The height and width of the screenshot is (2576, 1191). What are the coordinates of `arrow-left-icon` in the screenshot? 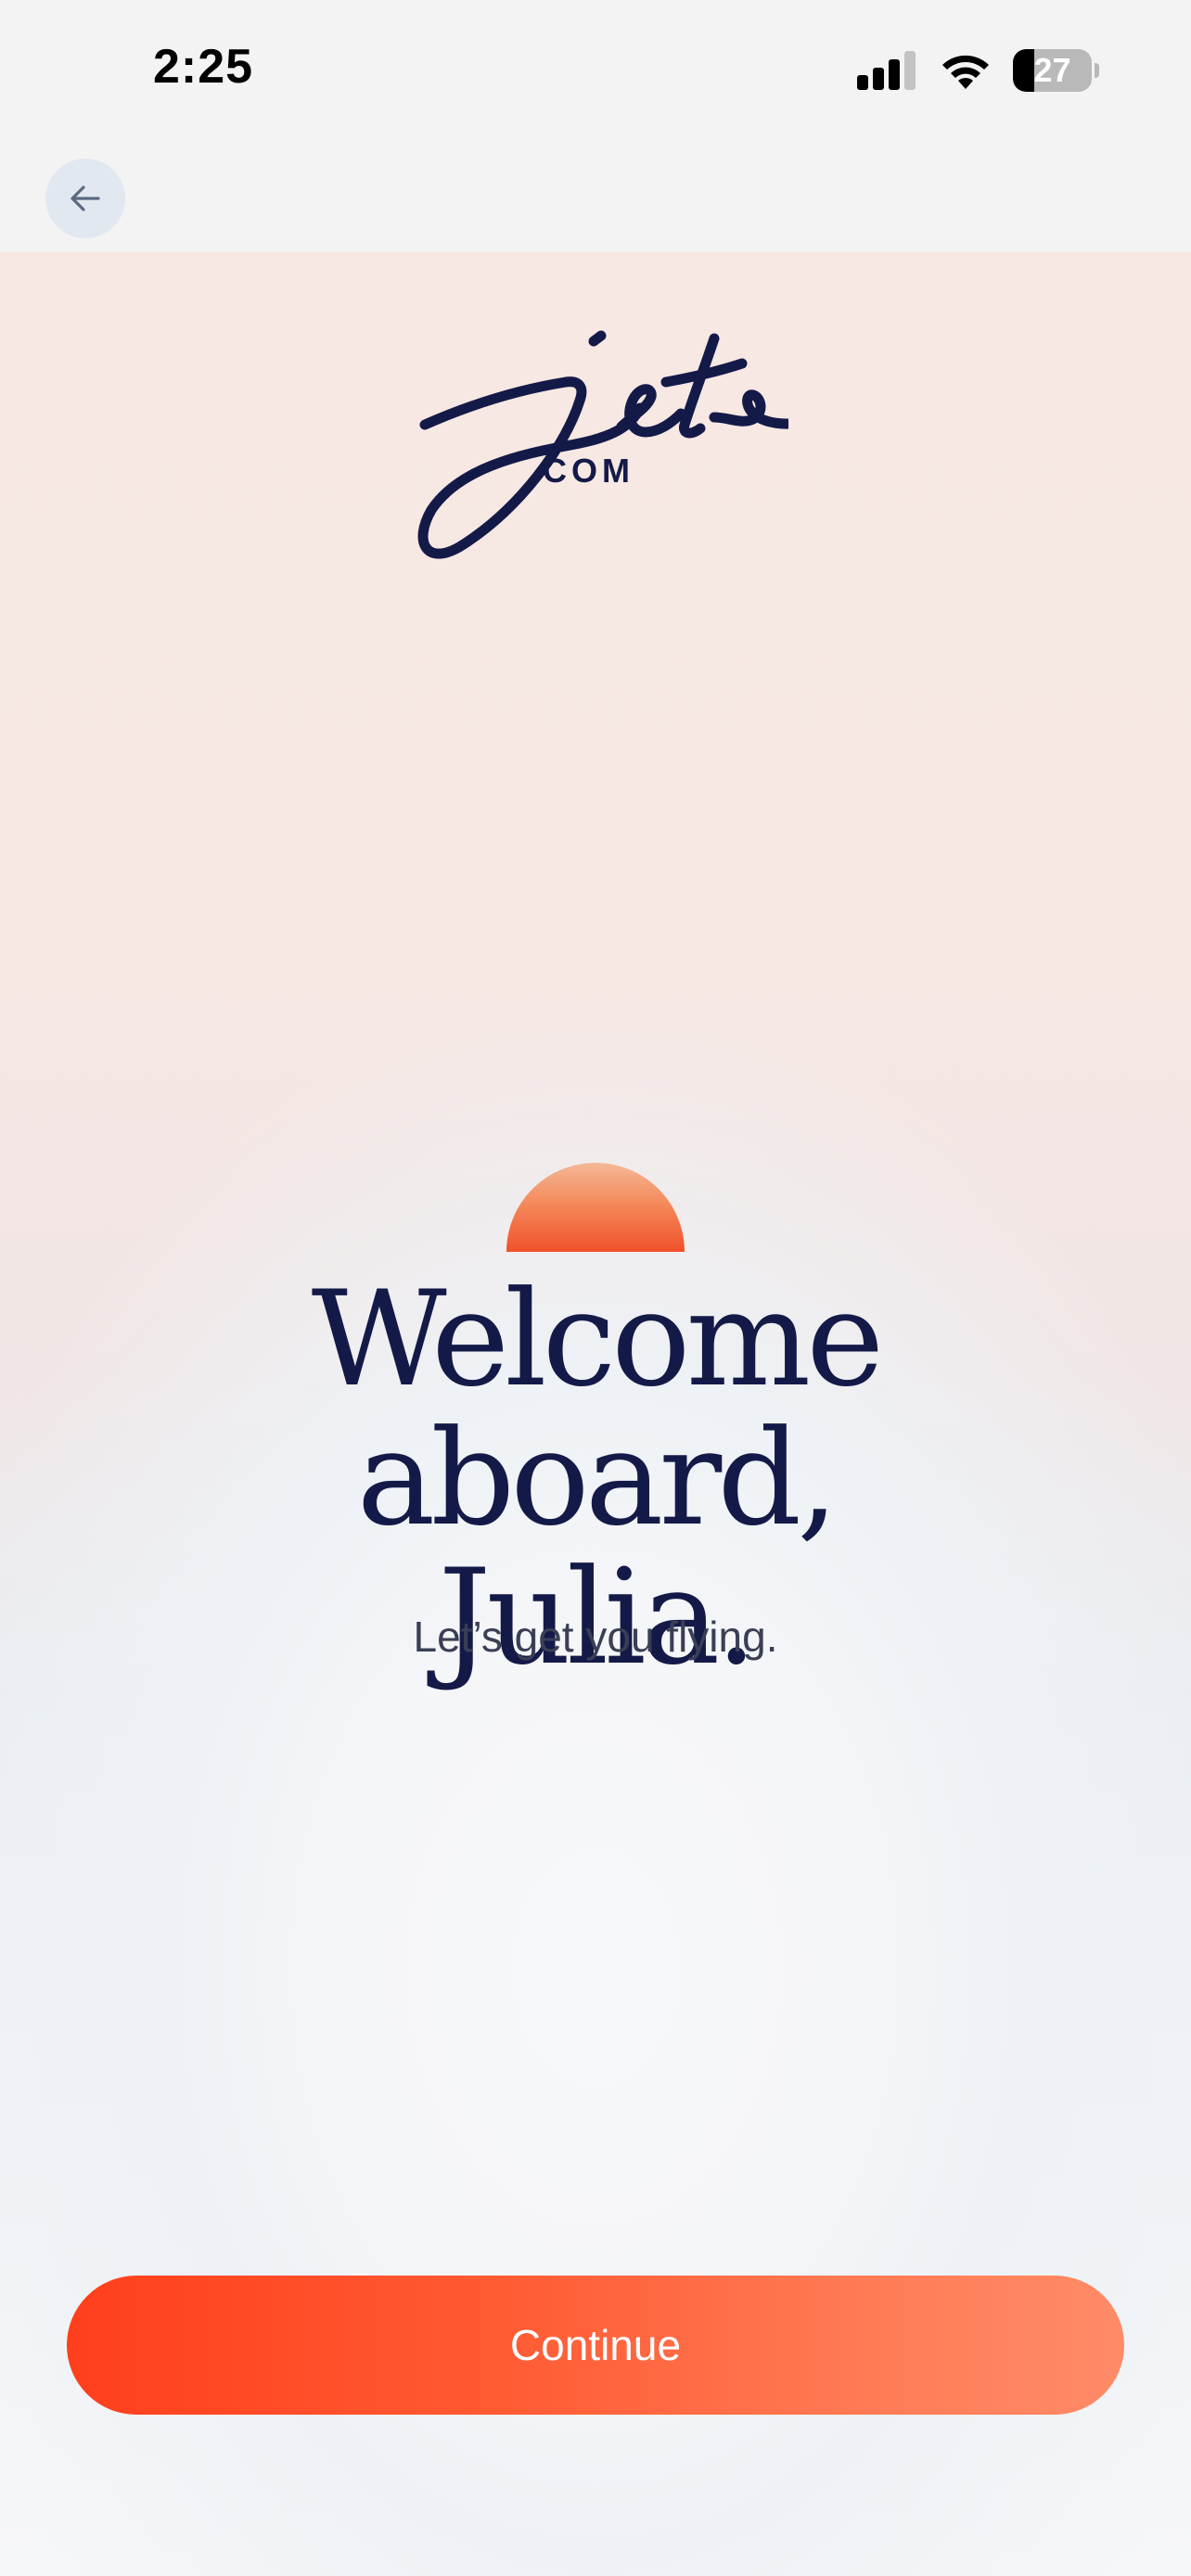 It's located at (85, 198).